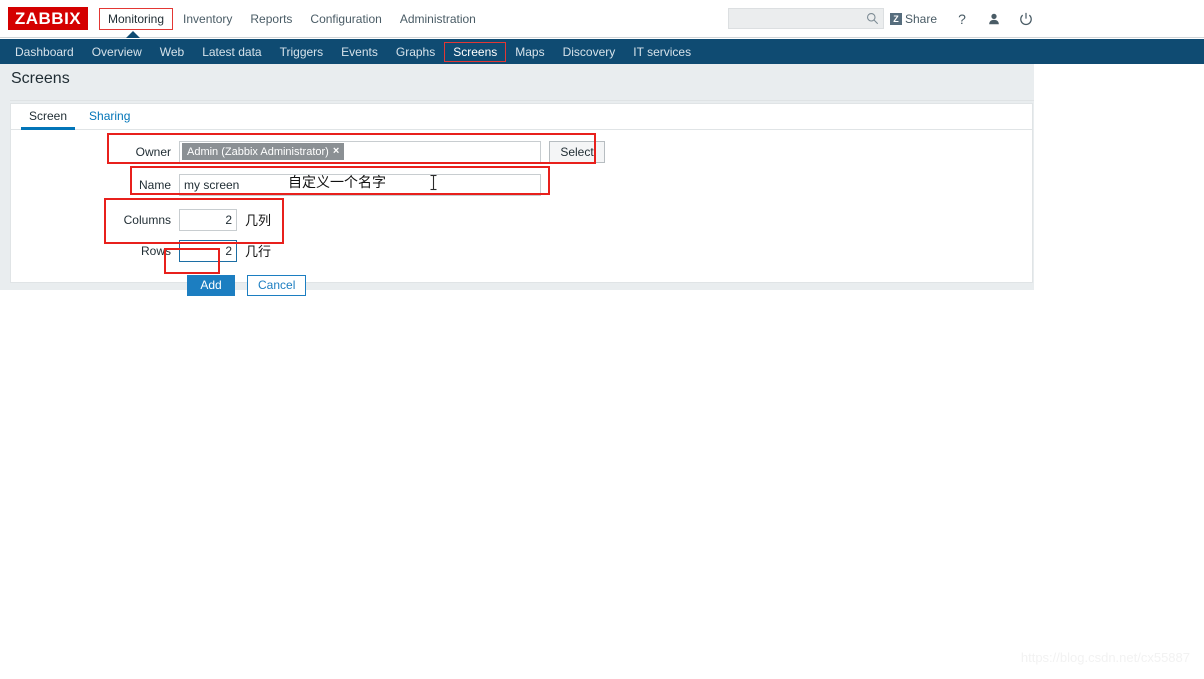 The width and height of the screenshot is (1204, 679). I want to click on power-icon, so click(1026, 19).